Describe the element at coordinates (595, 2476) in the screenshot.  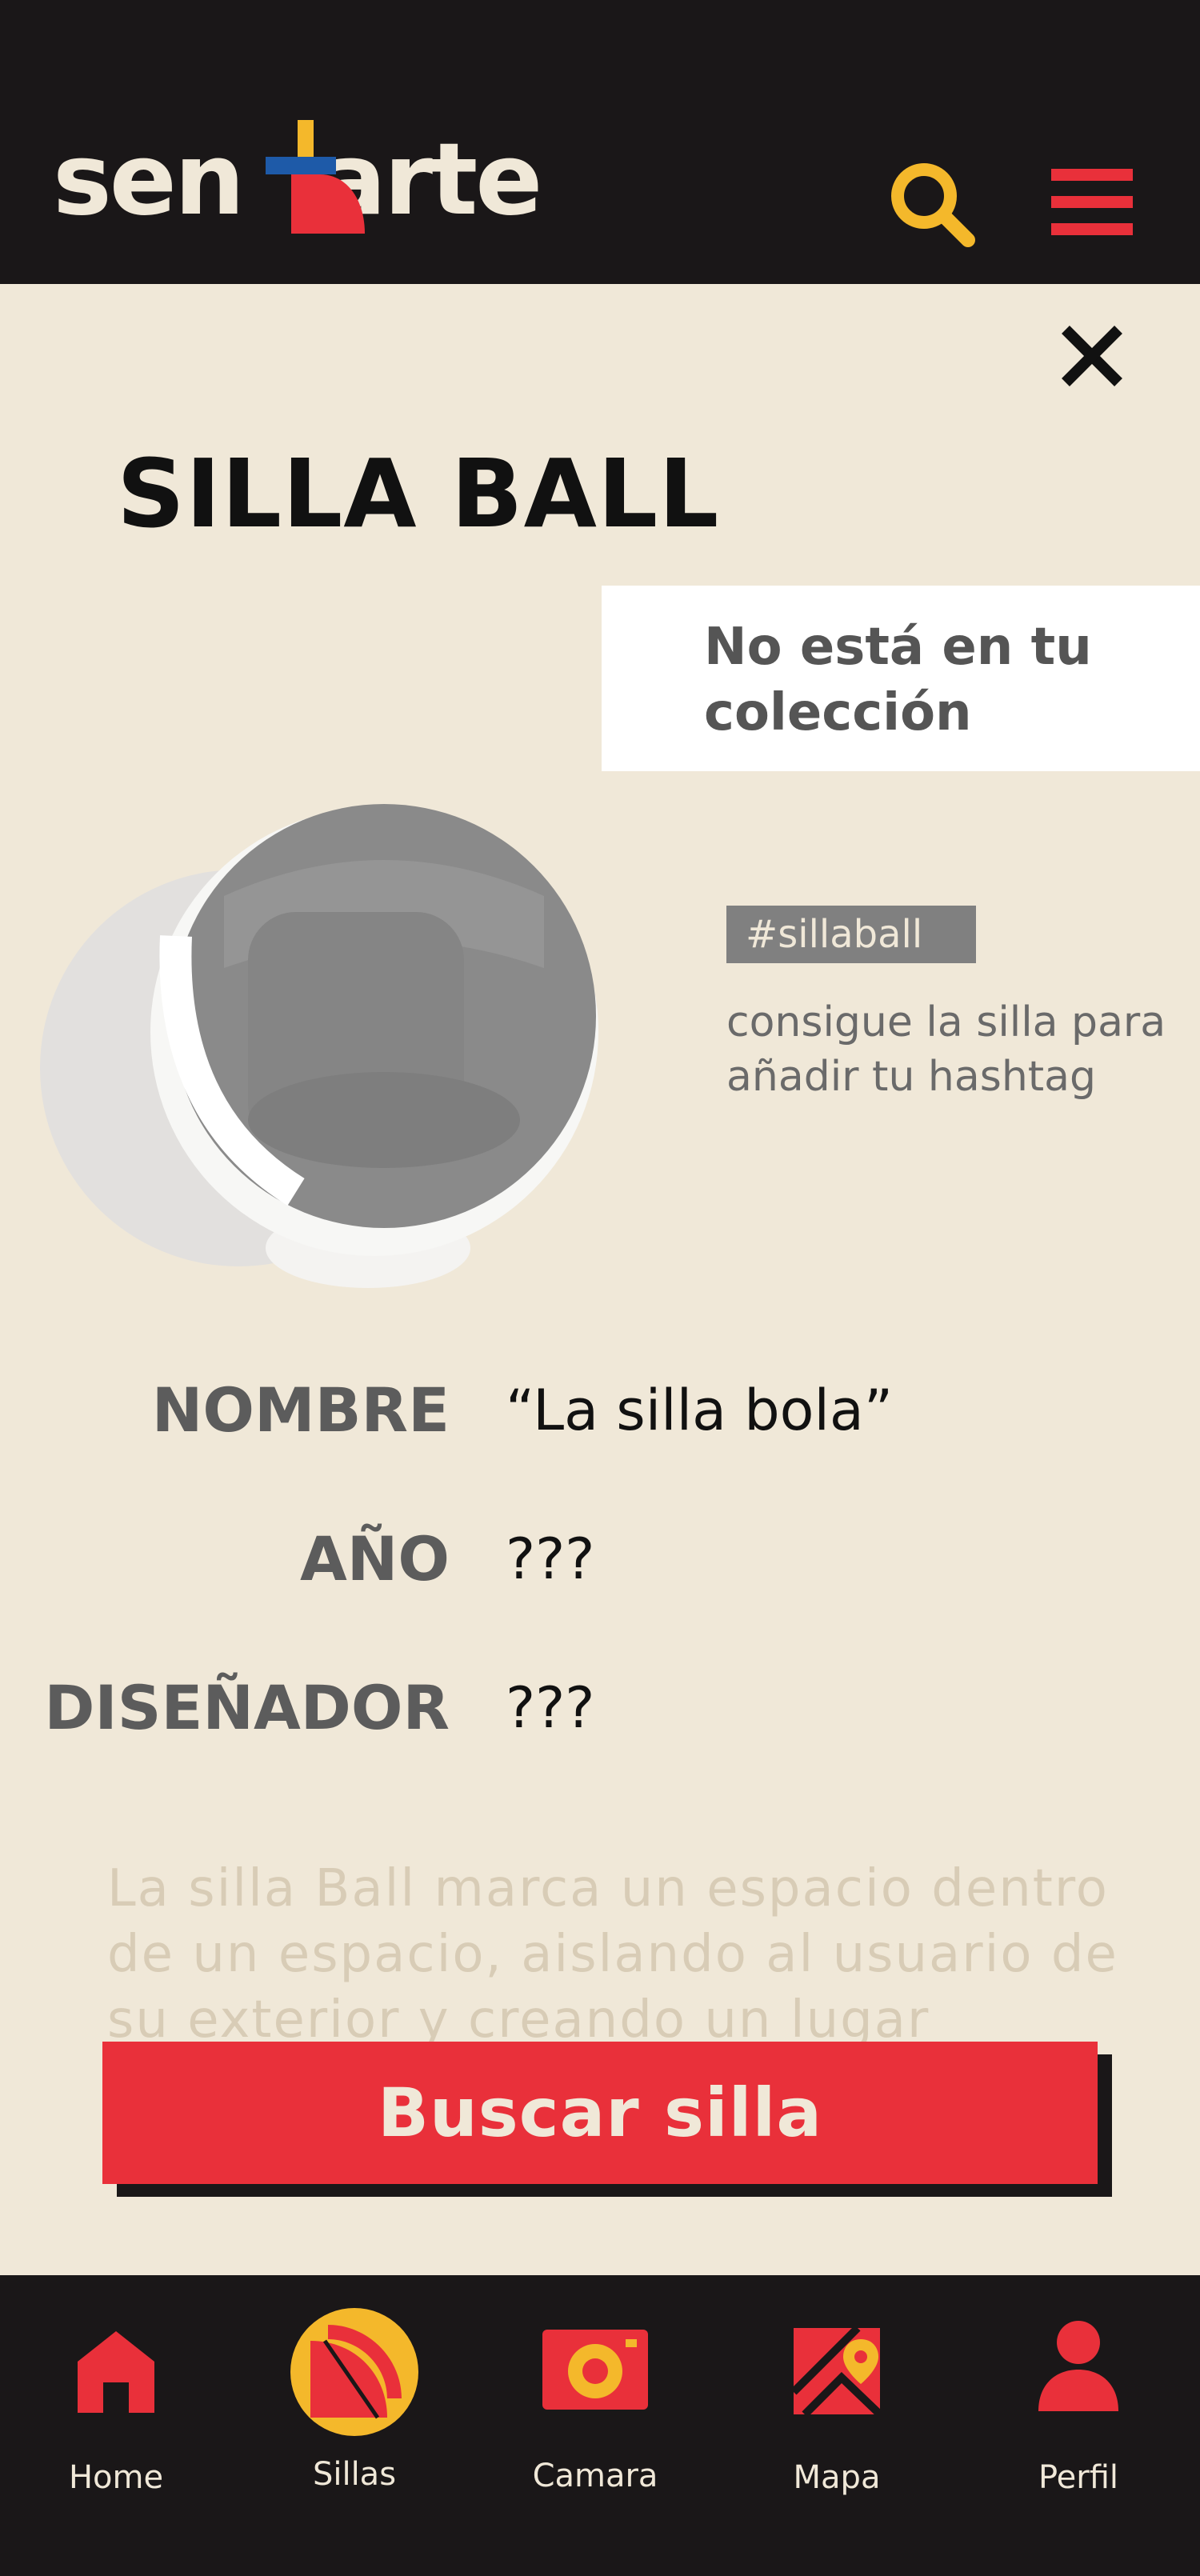
I see `nav-label-camara: Camara` at that location.